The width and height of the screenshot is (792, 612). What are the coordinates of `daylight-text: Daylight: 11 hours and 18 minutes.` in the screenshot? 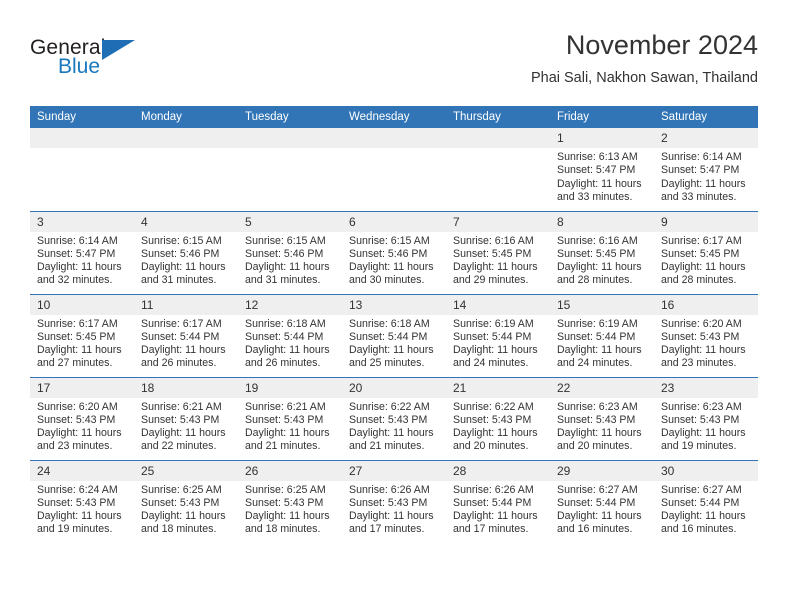 It's located at (287, 523).